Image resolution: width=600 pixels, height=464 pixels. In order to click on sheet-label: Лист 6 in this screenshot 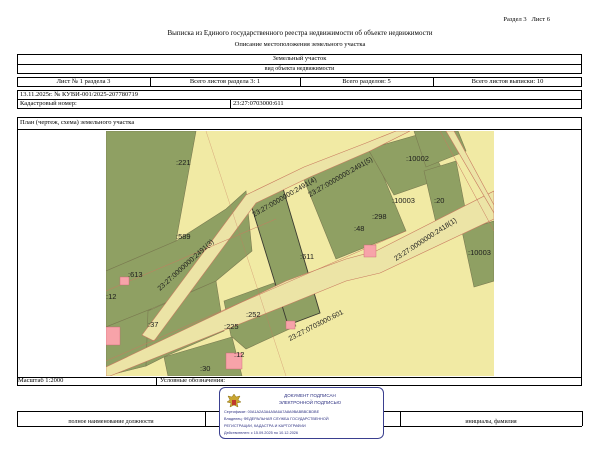, I will do `click(541, 19)`.